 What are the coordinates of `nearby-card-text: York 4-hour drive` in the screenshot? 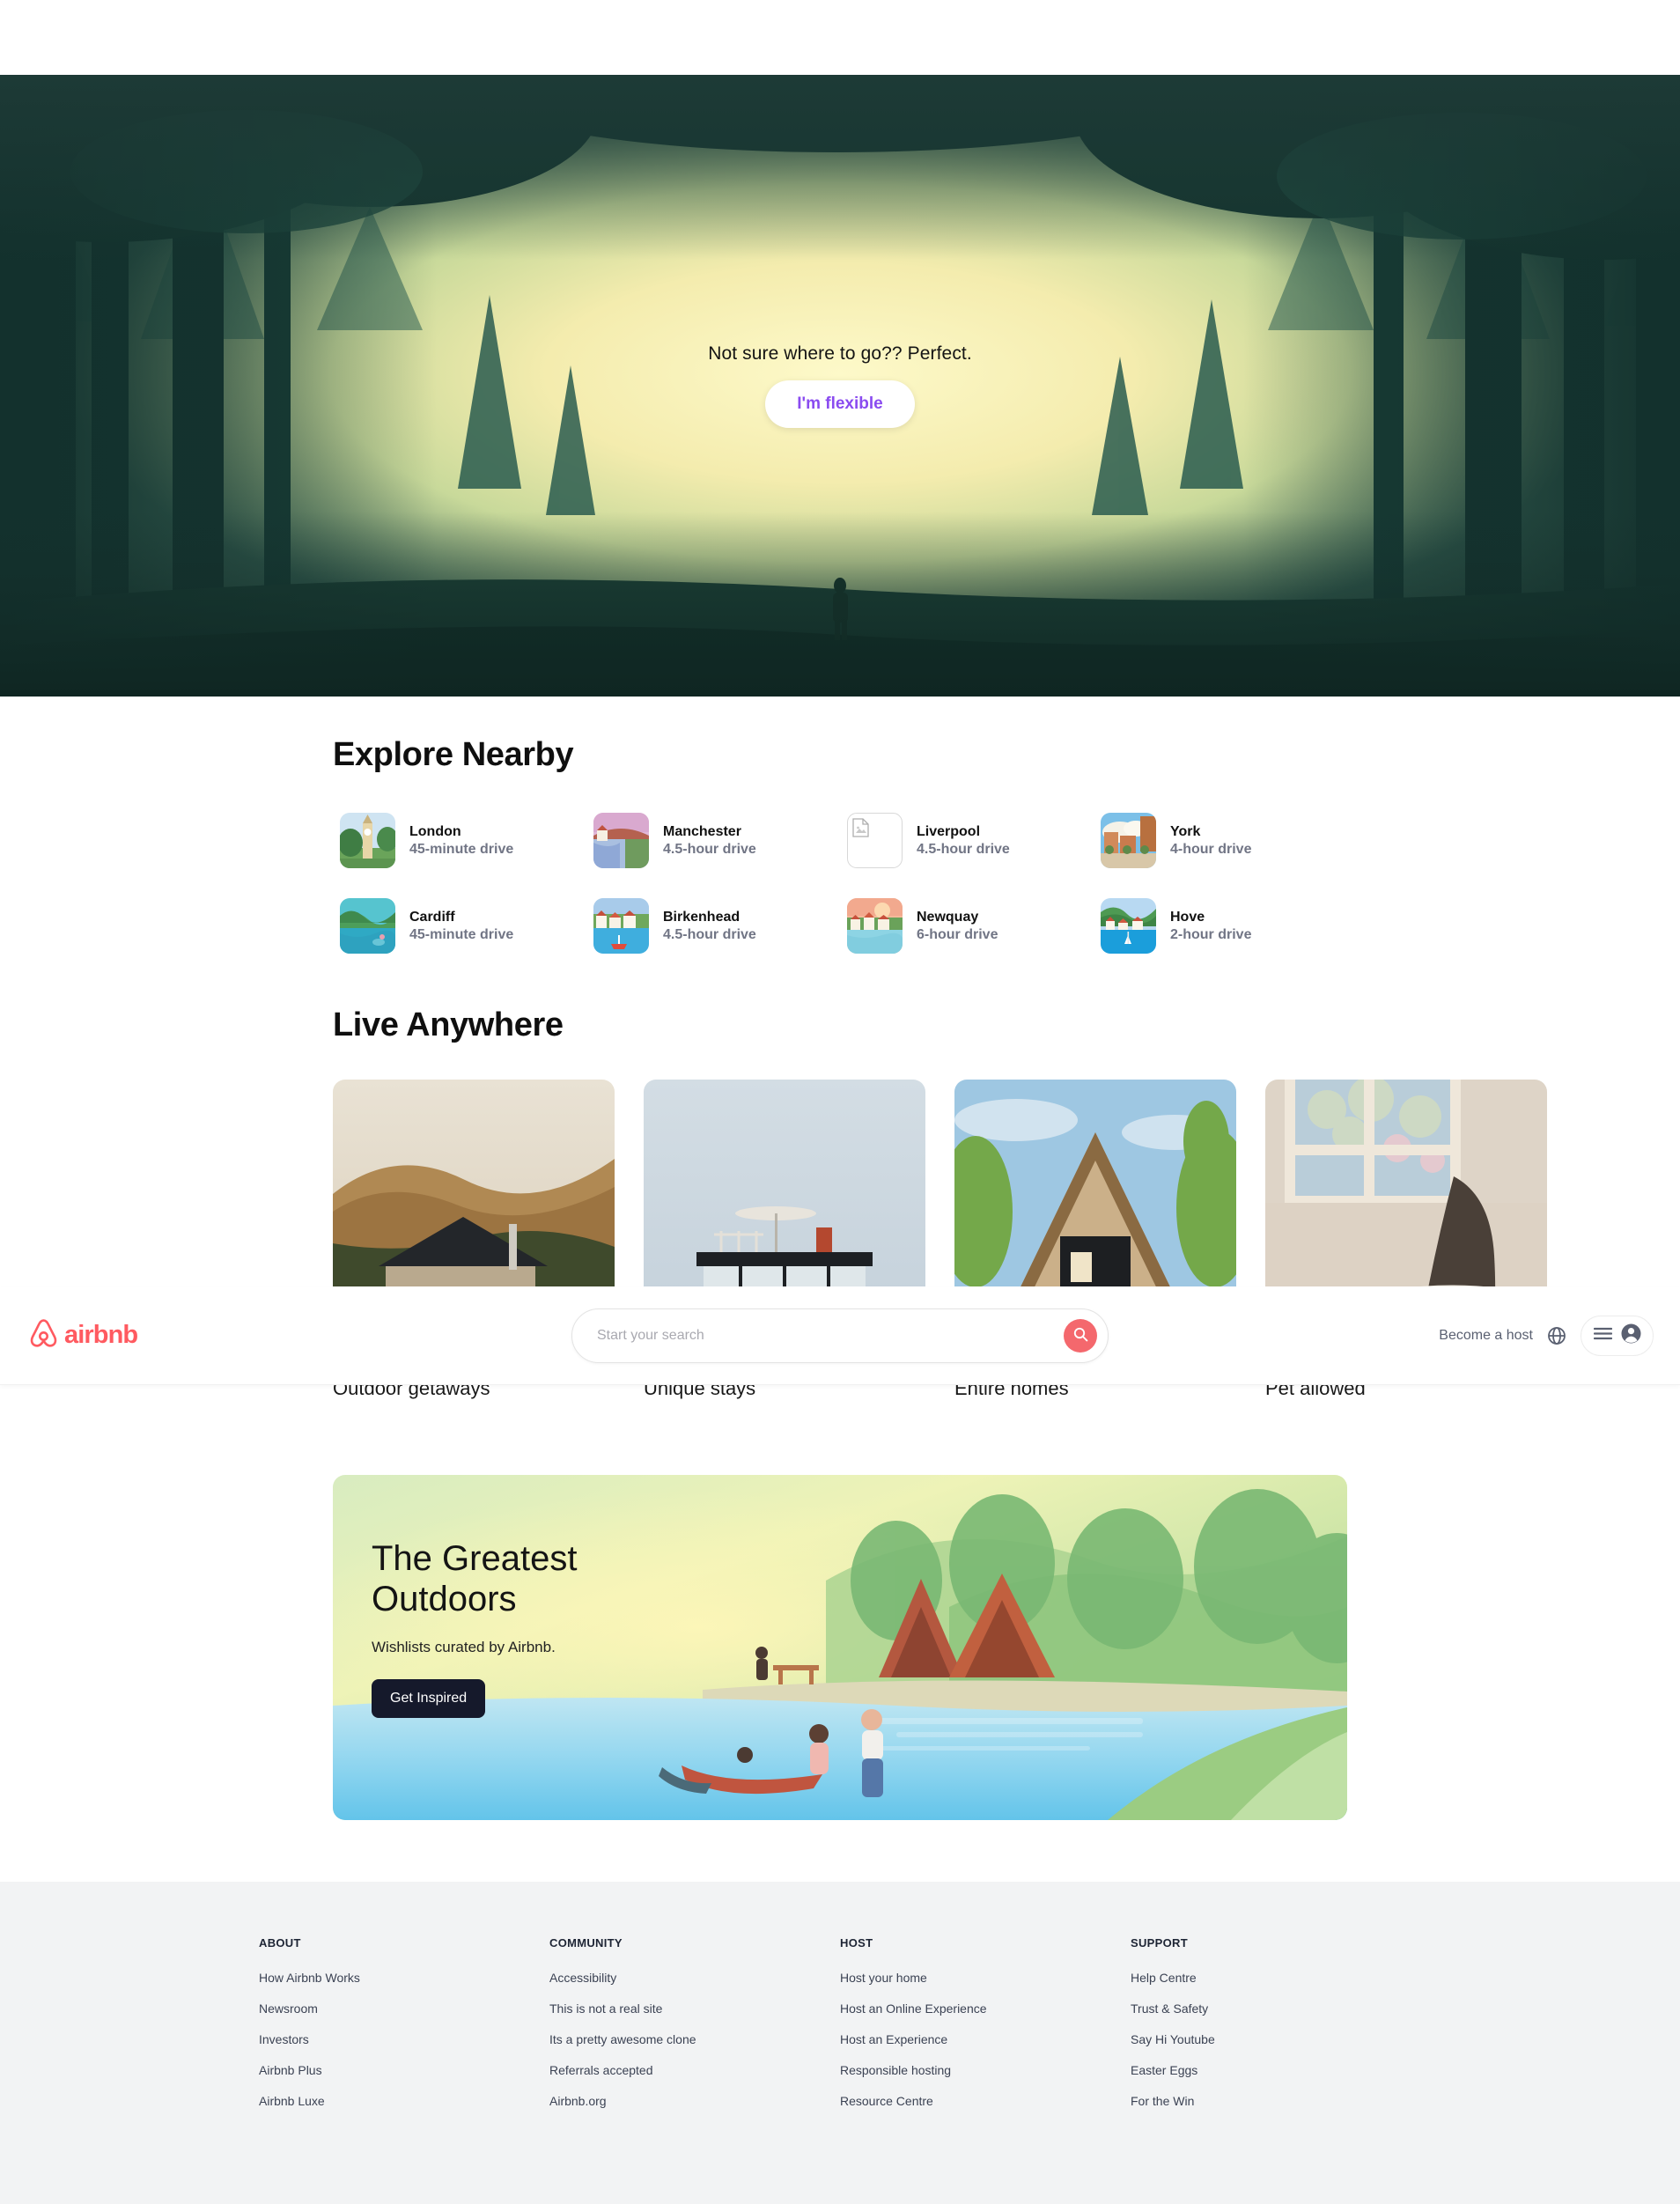 It's located at (1210, 841).